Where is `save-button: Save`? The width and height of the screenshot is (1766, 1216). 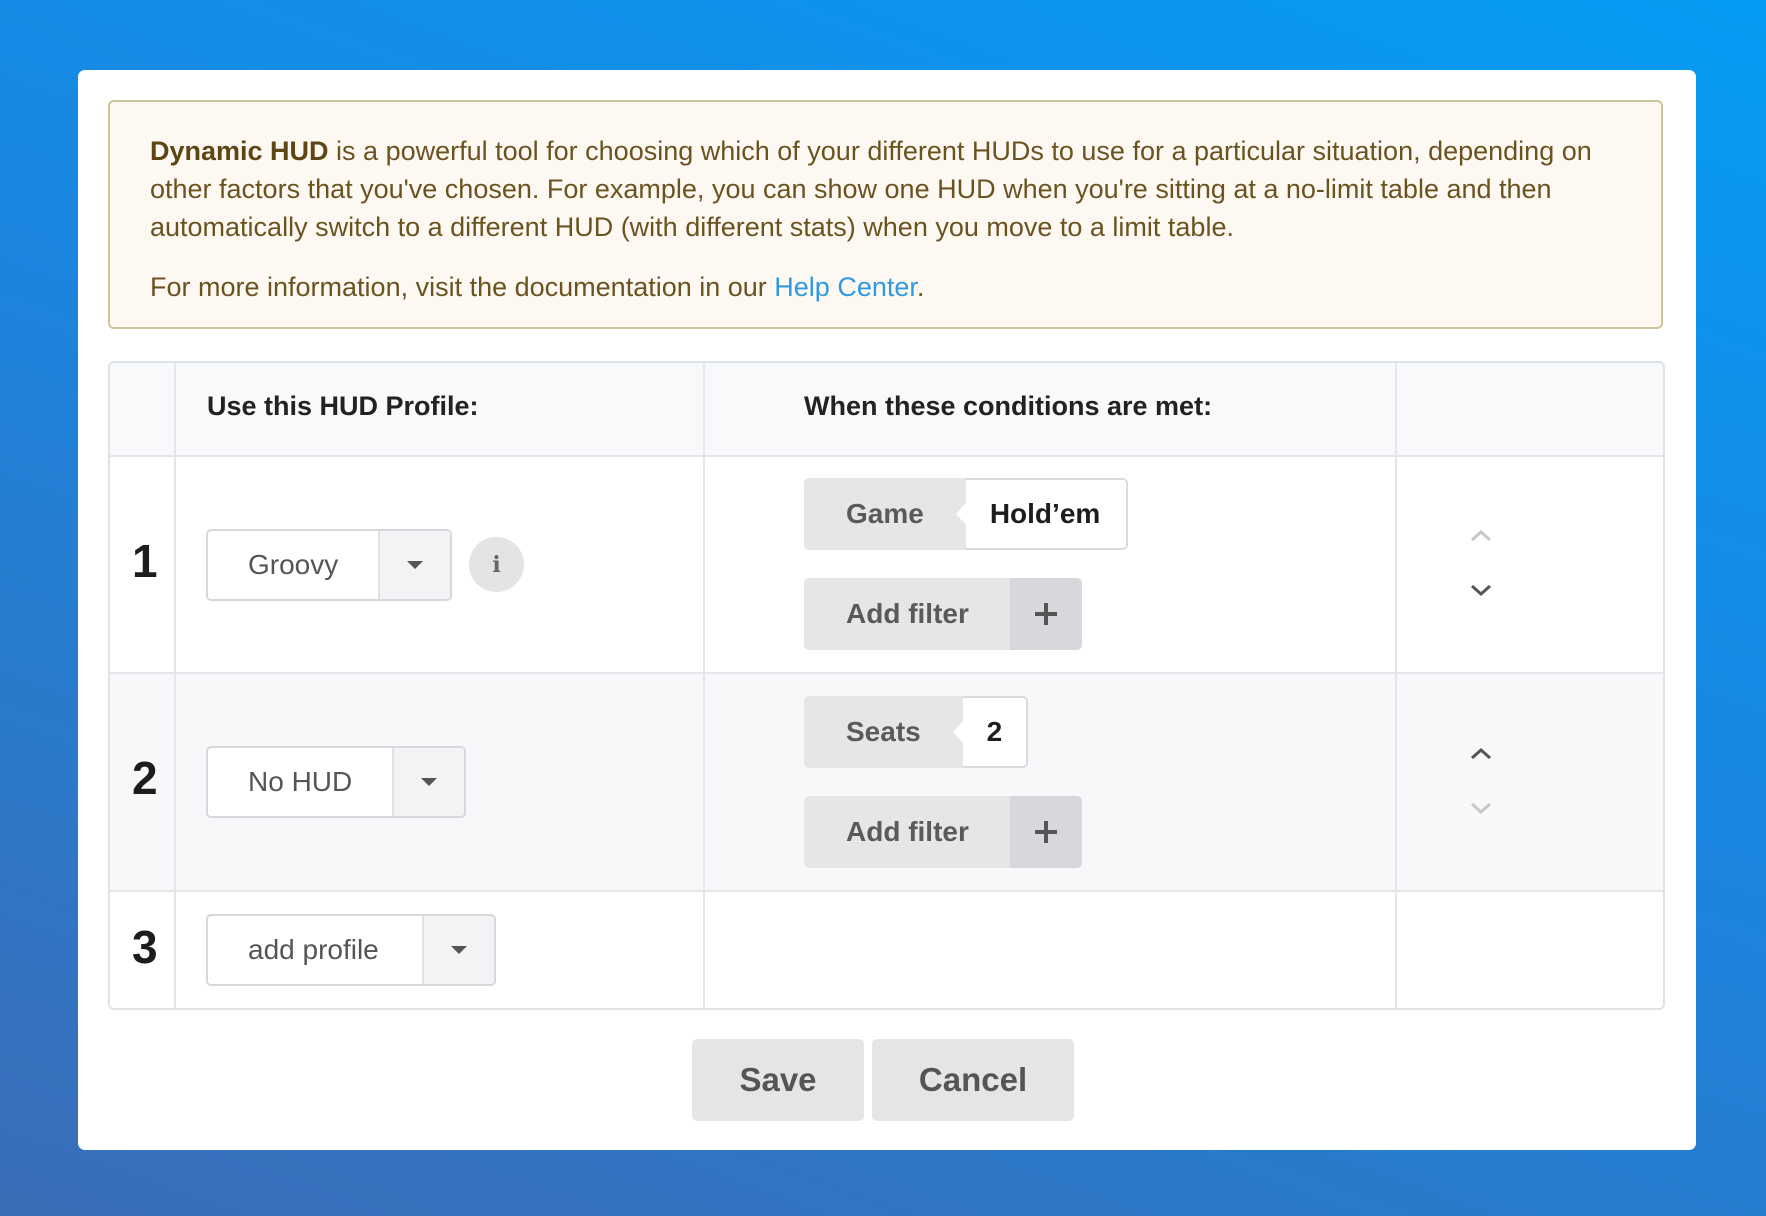 save-button: Save is located at coordinates (778, 1080).